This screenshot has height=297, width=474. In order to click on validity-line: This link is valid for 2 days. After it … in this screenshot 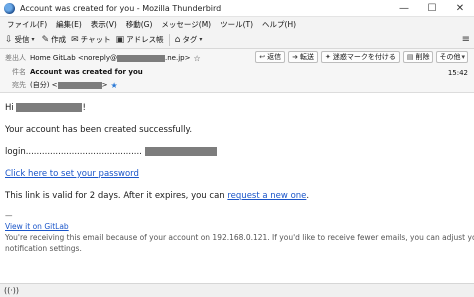, I will do `click(157, 196)`.